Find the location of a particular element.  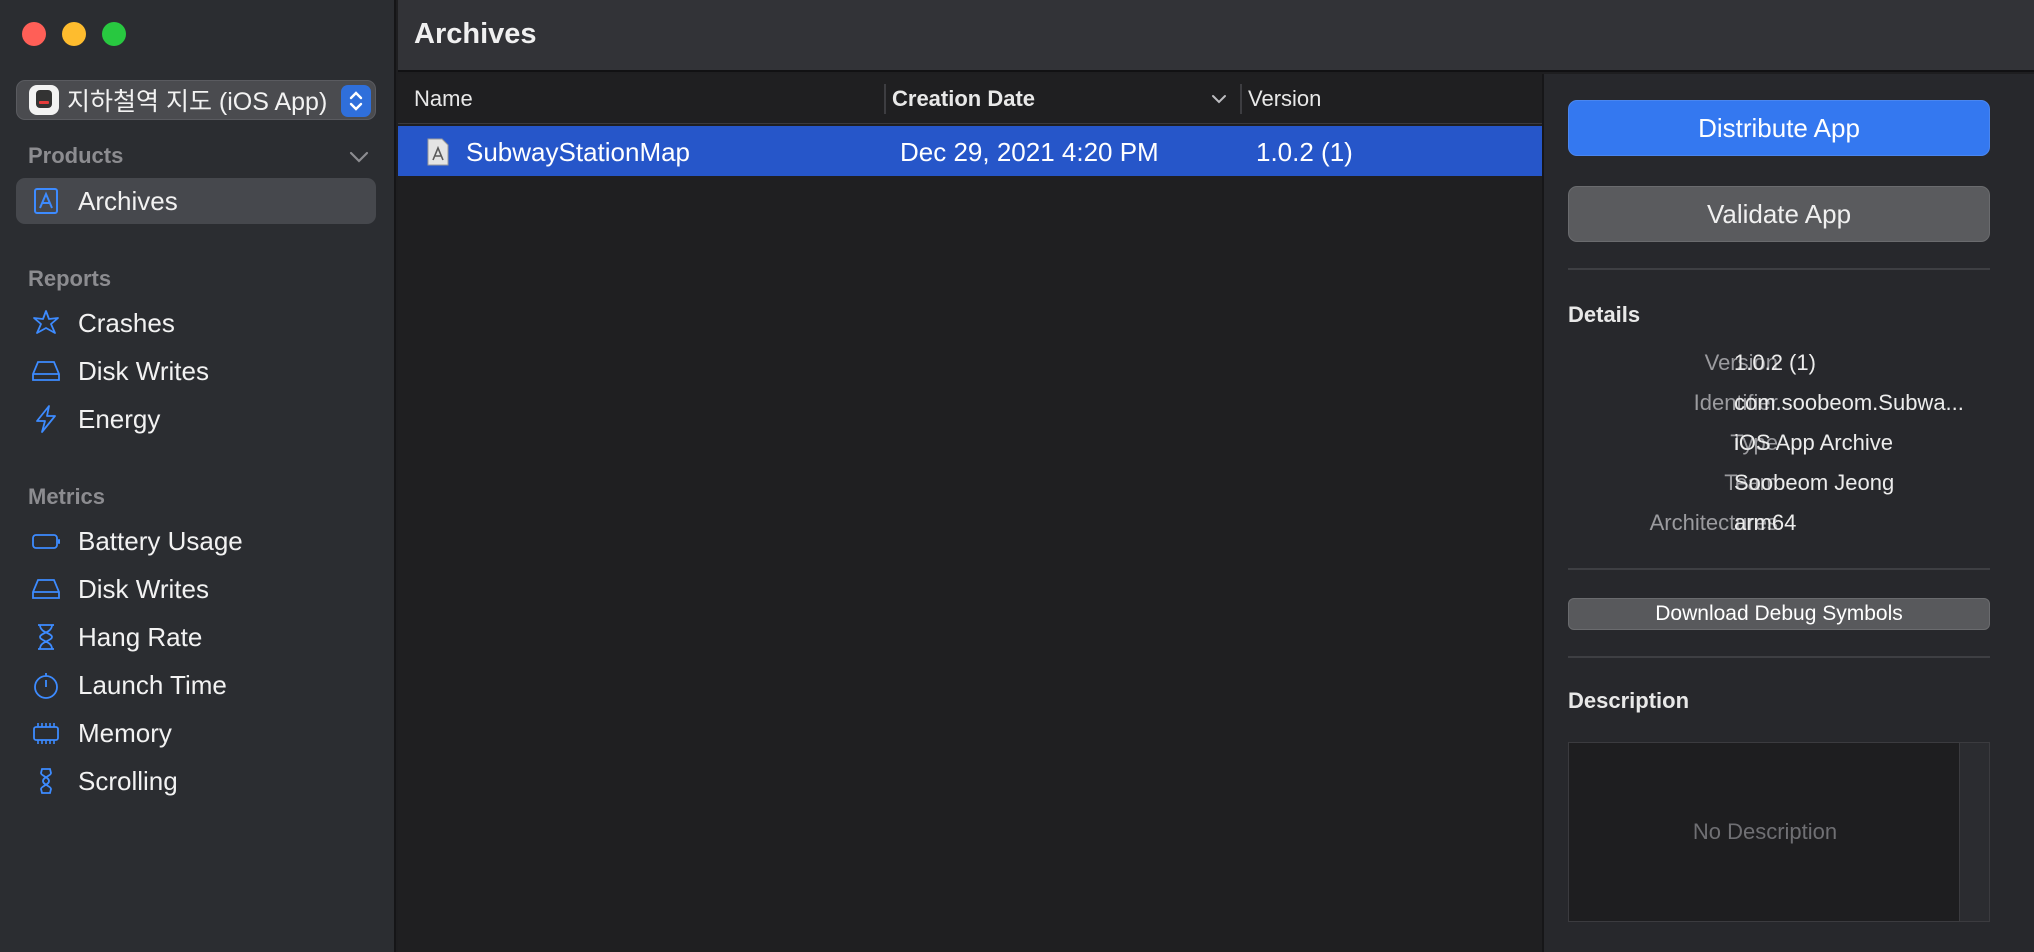

battery-icon is located at coordinates (46, 541).